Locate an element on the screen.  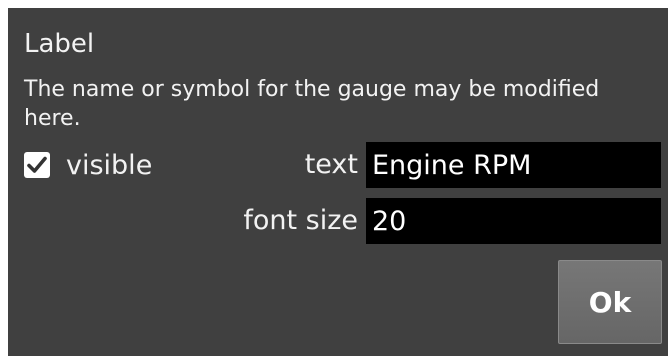
visible-checkbox-row: visible is located at coordinates (88, 165).